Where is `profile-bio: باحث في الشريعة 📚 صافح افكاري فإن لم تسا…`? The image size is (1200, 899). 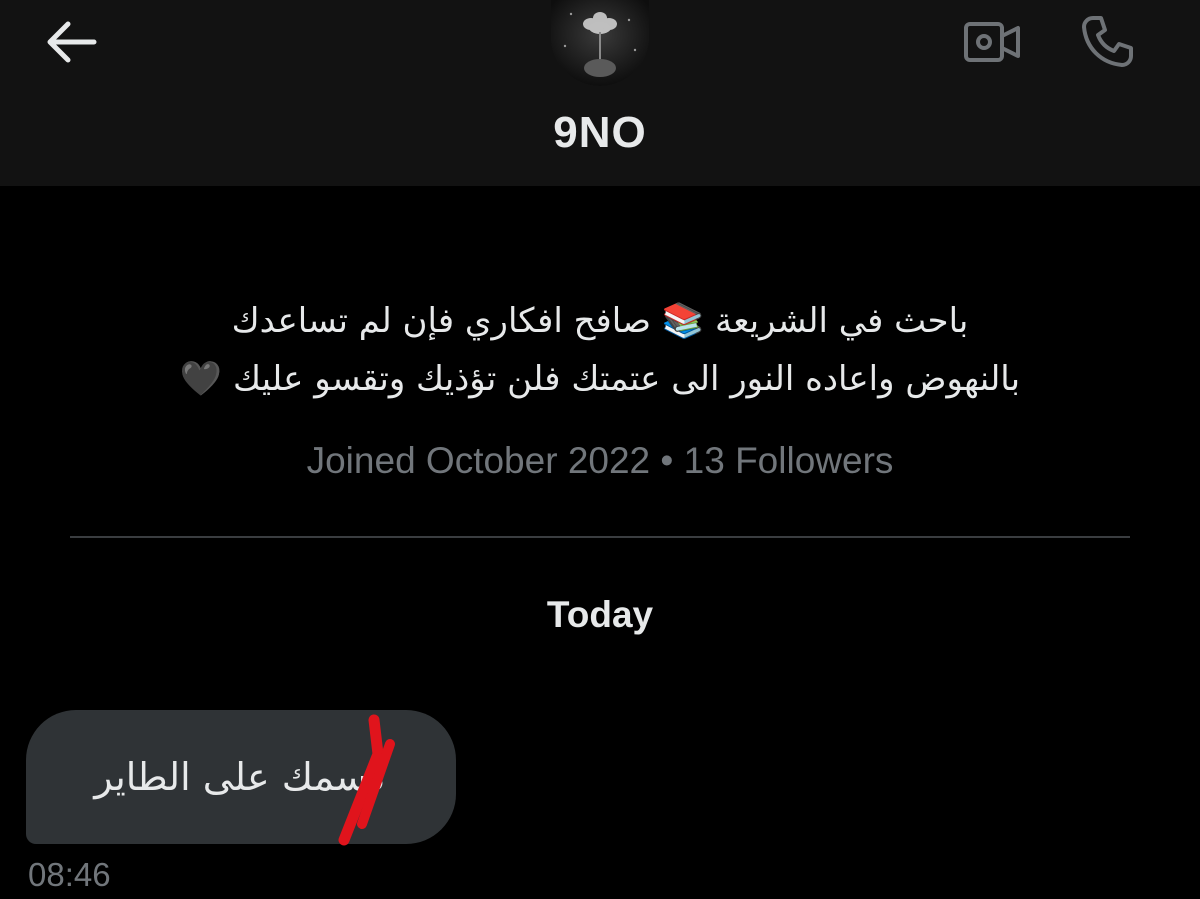 profile-bio: باحث في الشريعة 📚 صافح افكاري فإن لم تسا… is located at coordinates (600, 350).